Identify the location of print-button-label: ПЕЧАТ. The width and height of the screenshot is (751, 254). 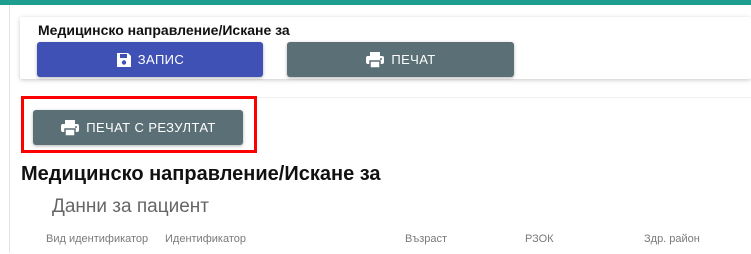
(413, 59).